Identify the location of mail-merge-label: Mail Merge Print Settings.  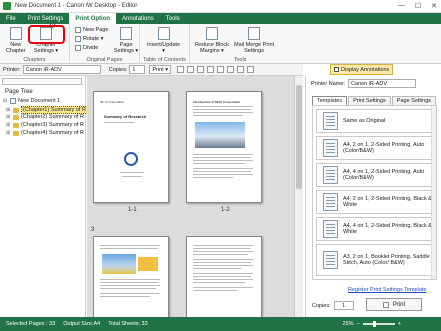
(254, 48).